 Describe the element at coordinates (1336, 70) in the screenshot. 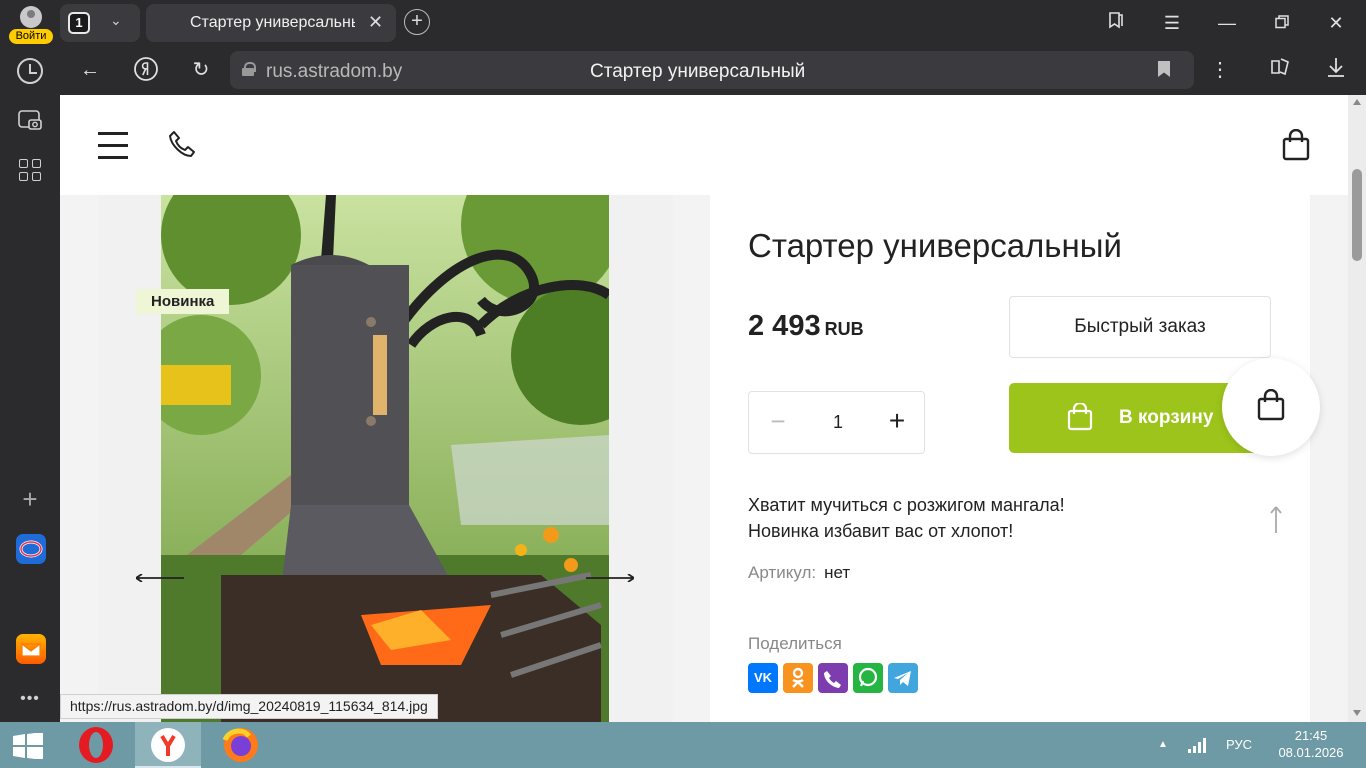

I see `downloads-icon` at that location.